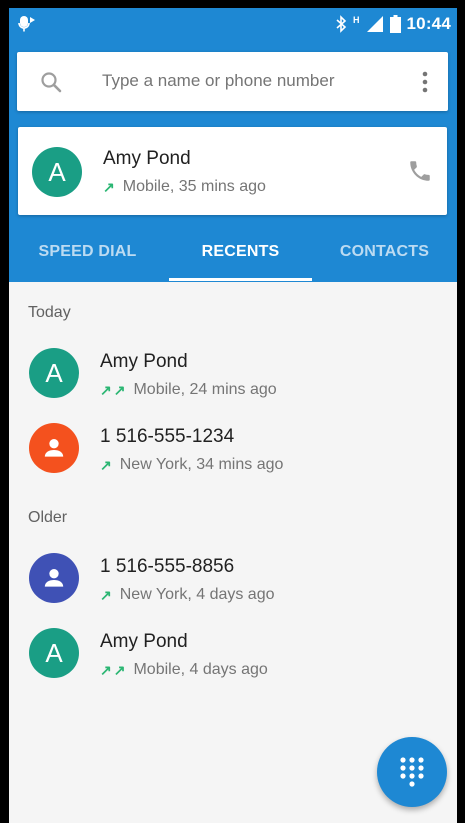 This screenshot has width=465, height=823. I want to click on call-details: ↗↗ Mobile, 24 mins ago, so click(188, 390).